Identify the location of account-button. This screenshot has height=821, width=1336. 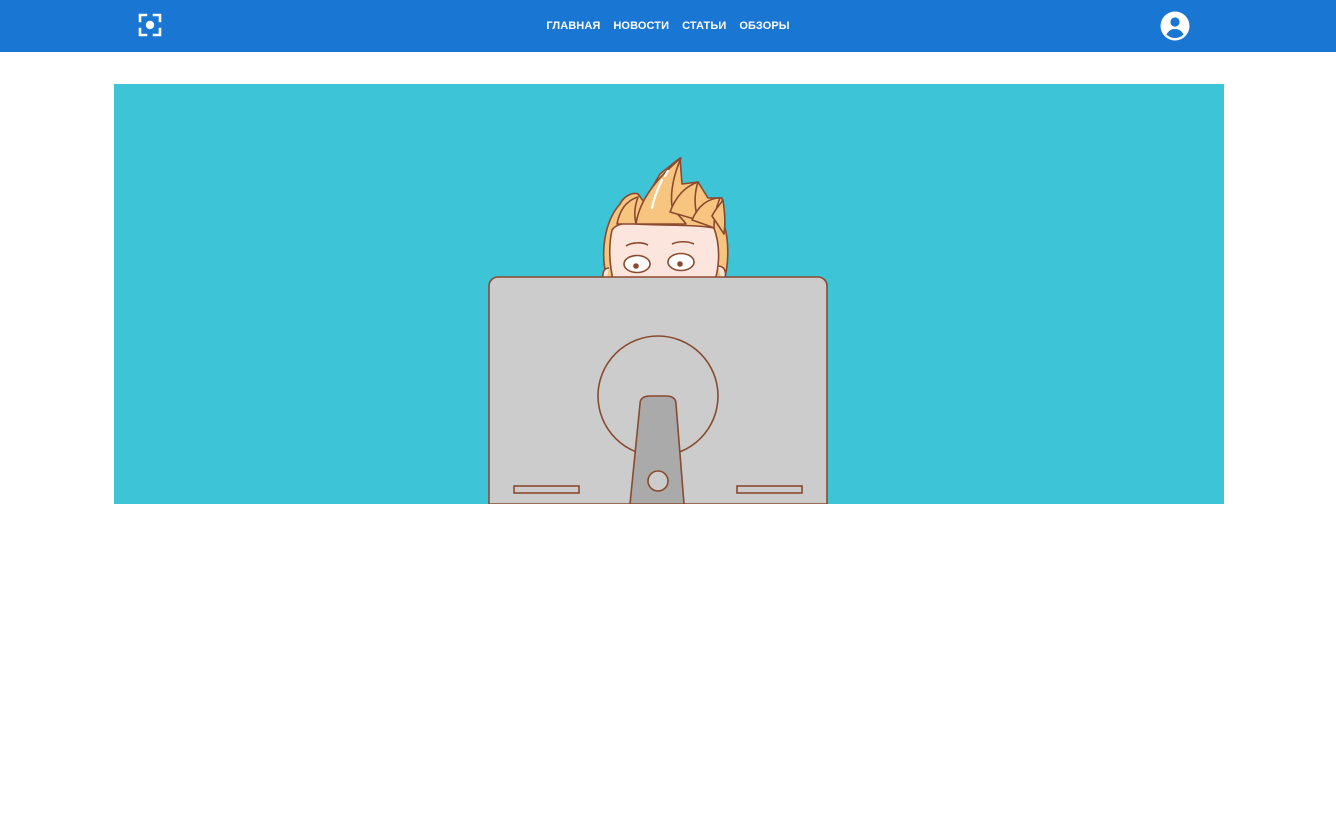
(1175, 26).